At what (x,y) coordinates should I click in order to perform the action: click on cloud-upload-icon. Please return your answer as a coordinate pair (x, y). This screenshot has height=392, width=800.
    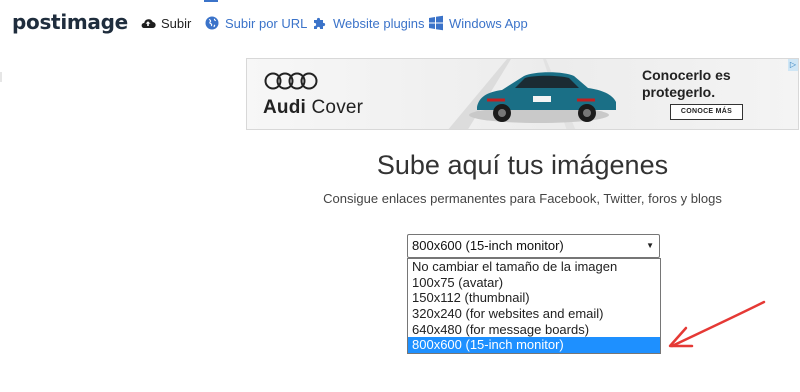
    Looking at the image, I should click on (148, 24).